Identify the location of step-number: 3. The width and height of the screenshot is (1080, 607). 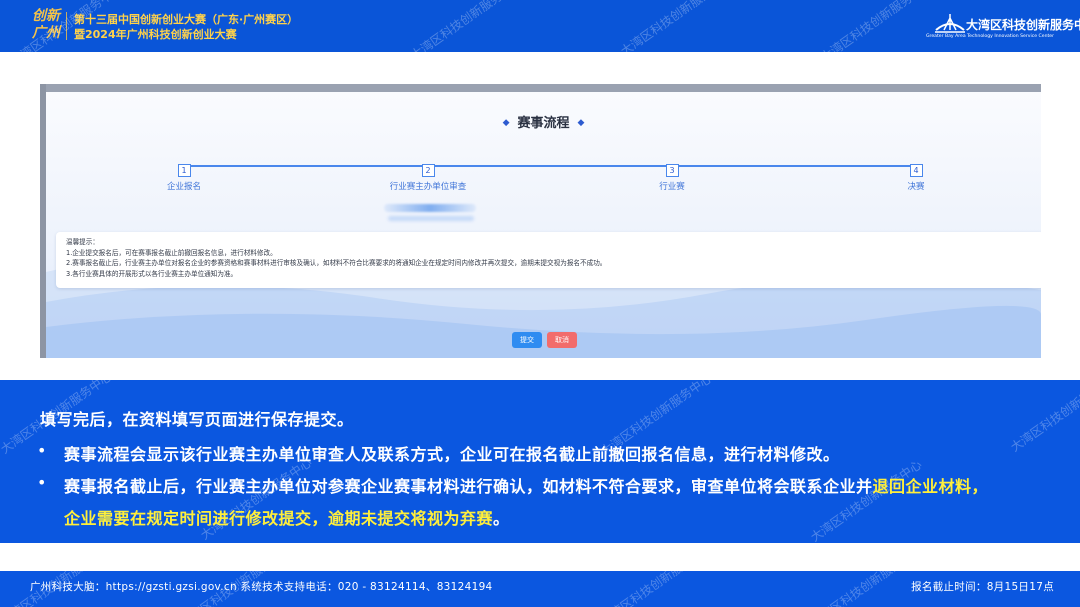
(672, 170).